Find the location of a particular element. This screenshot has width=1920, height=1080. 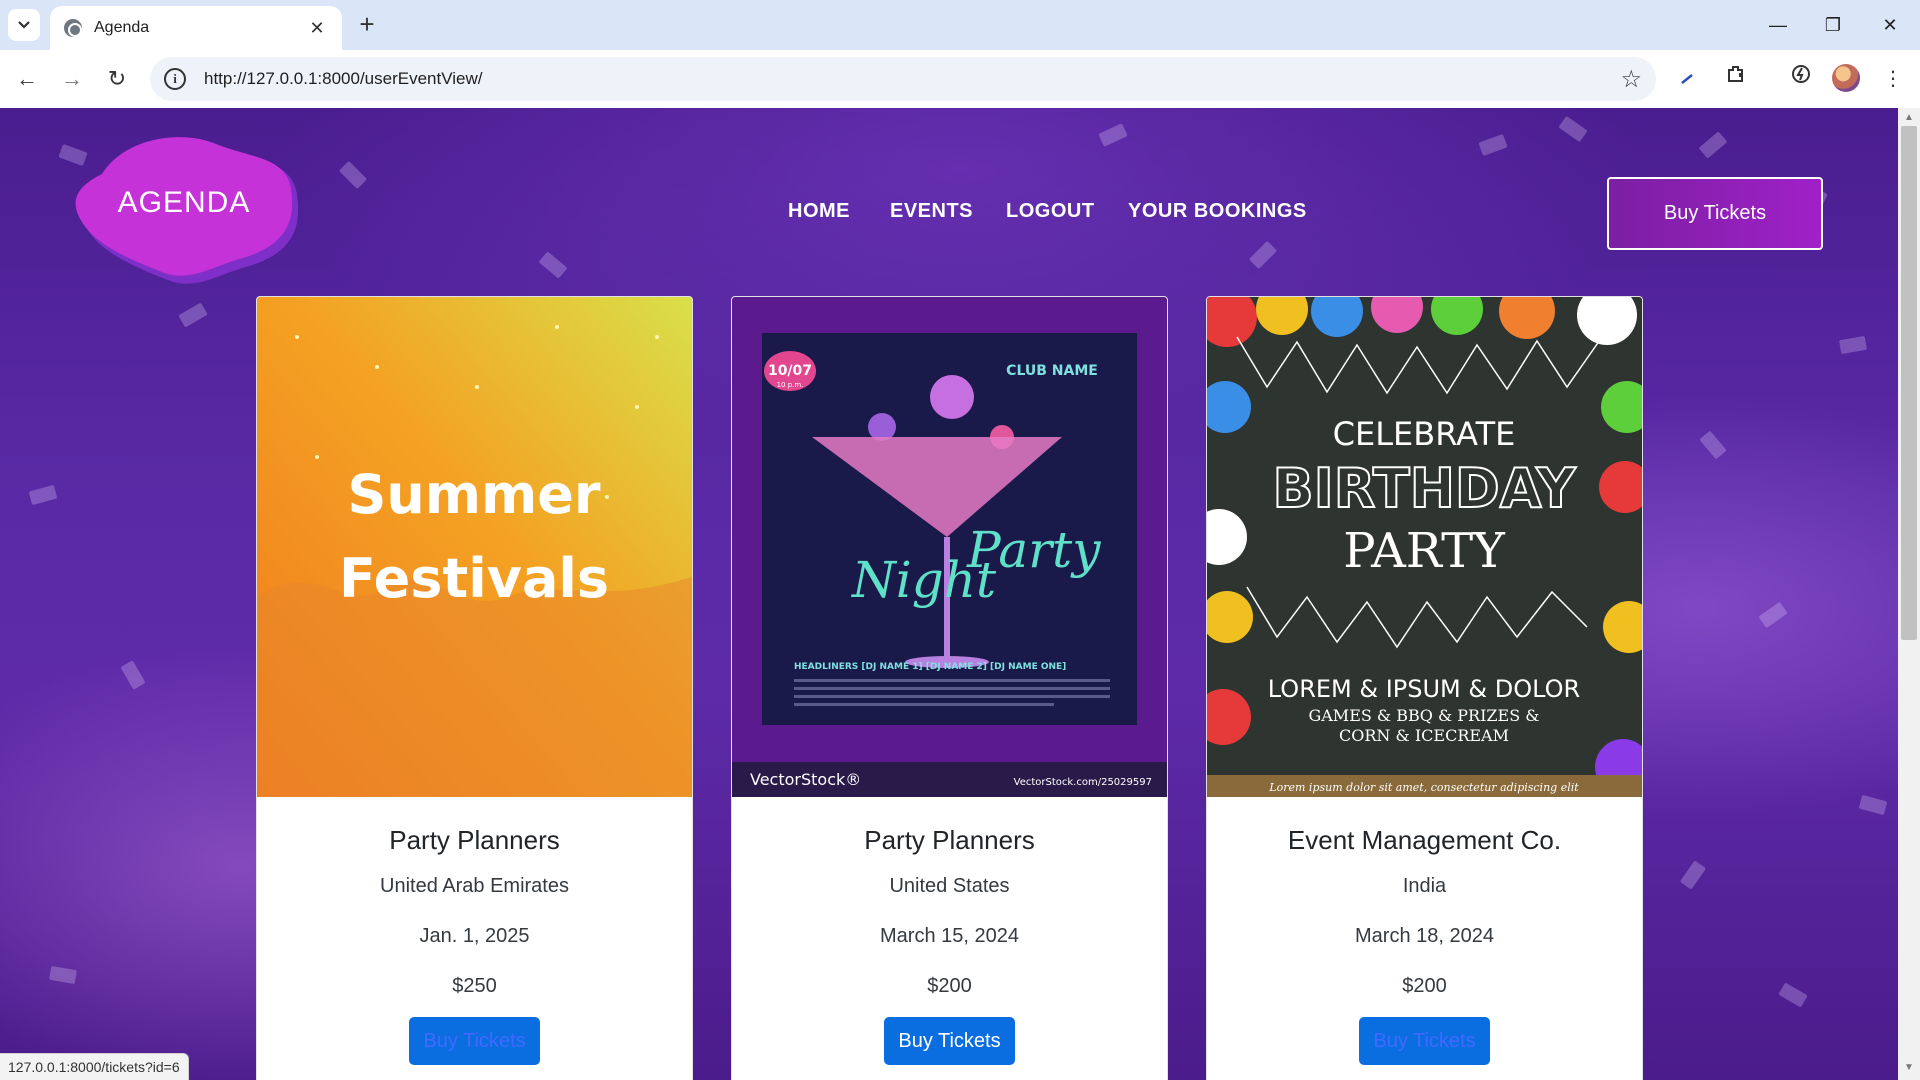

event-date: Jan. 1, 2025 is located at coordinates (474, 936).